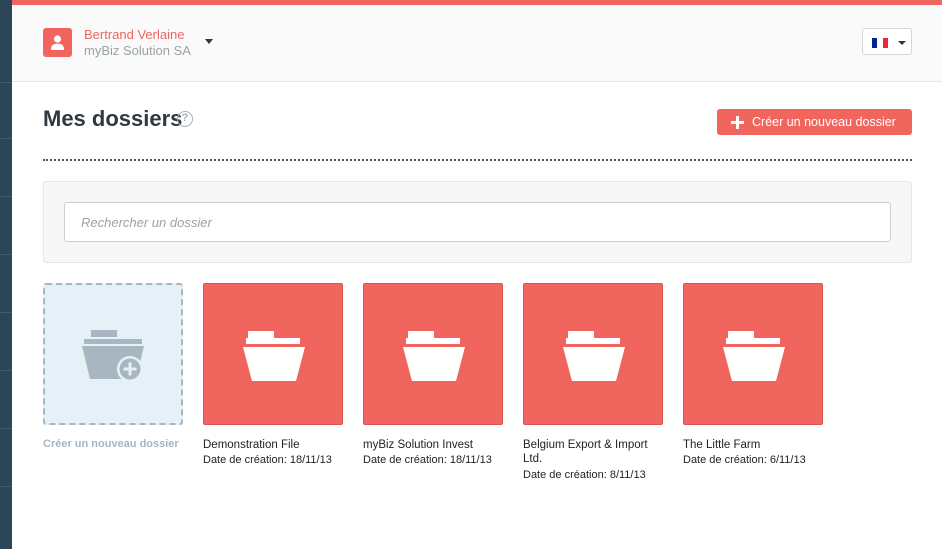  Describe the element at coordinates (744, 460) in the screenshot. I see `folder-date: Date de création: 6/11/13` at that location.